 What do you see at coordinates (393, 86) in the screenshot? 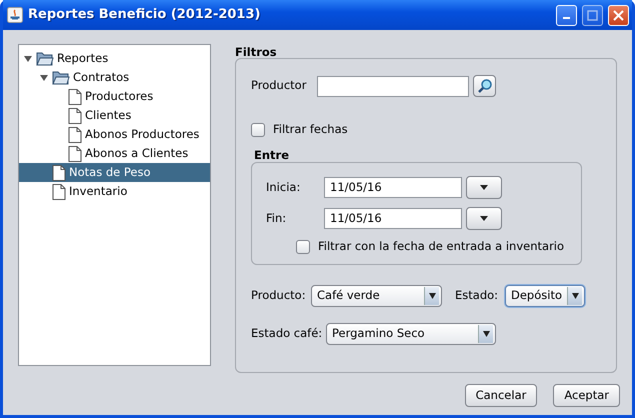
I see `text-field` at bounding box center [393, 86].